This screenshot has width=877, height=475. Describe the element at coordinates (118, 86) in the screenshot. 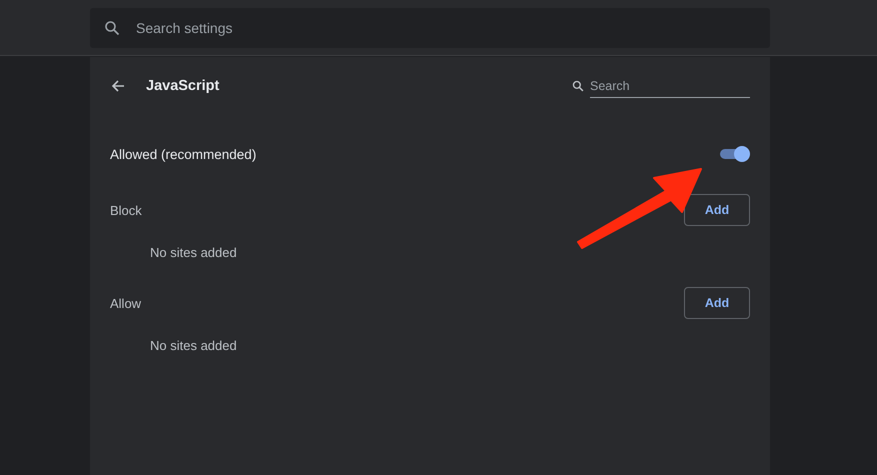

I see `back-icon` at that location.